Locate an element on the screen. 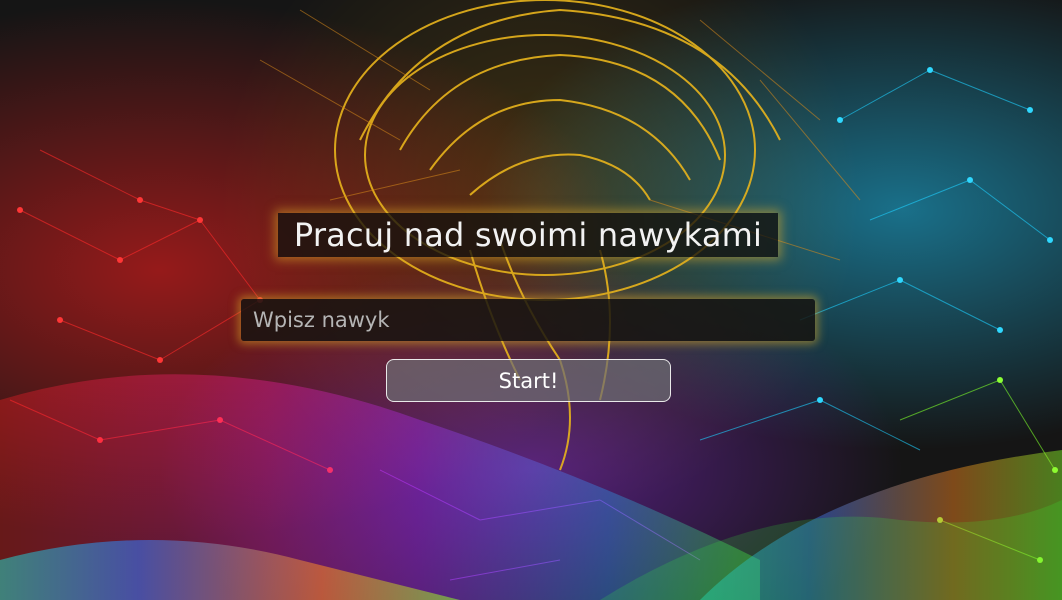  start-button: Start! is located at coordinates (528, 380).